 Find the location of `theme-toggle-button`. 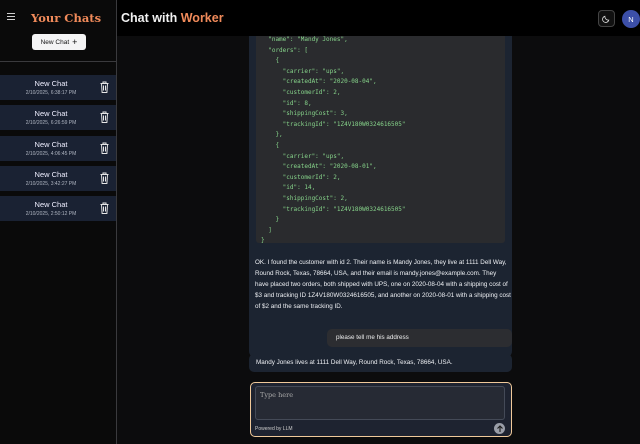

theme-toggle-button is located at coordinates (606, 18).